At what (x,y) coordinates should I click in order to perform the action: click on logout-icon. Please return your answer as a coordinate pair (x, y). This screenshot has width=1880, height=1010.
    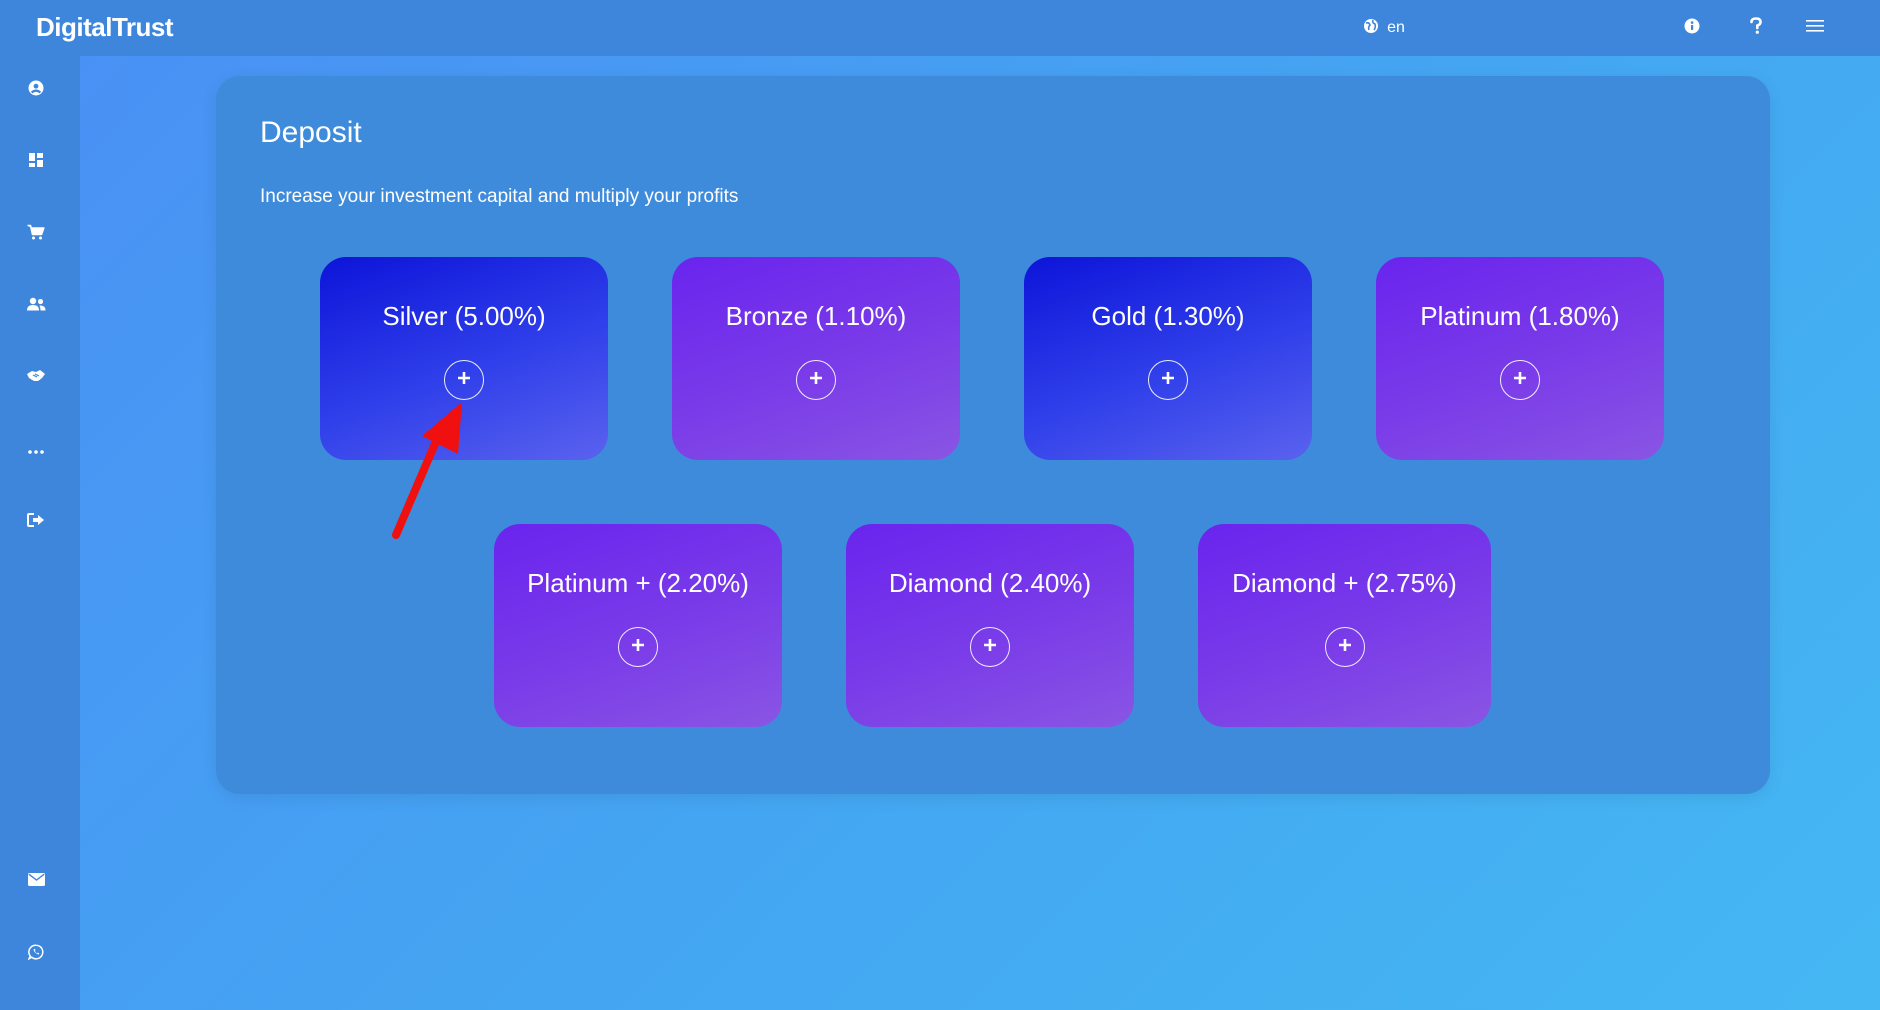
    Looking at the image, I should click on (36, 522).